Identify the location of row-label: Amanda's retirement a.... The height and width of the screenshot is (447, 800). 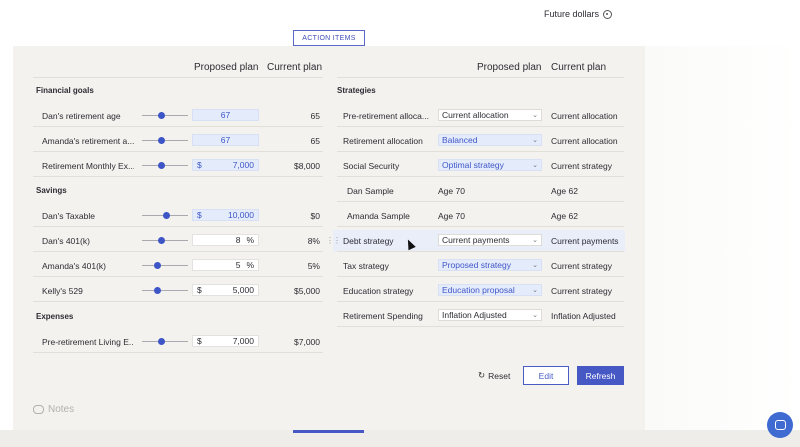
(88, 141).